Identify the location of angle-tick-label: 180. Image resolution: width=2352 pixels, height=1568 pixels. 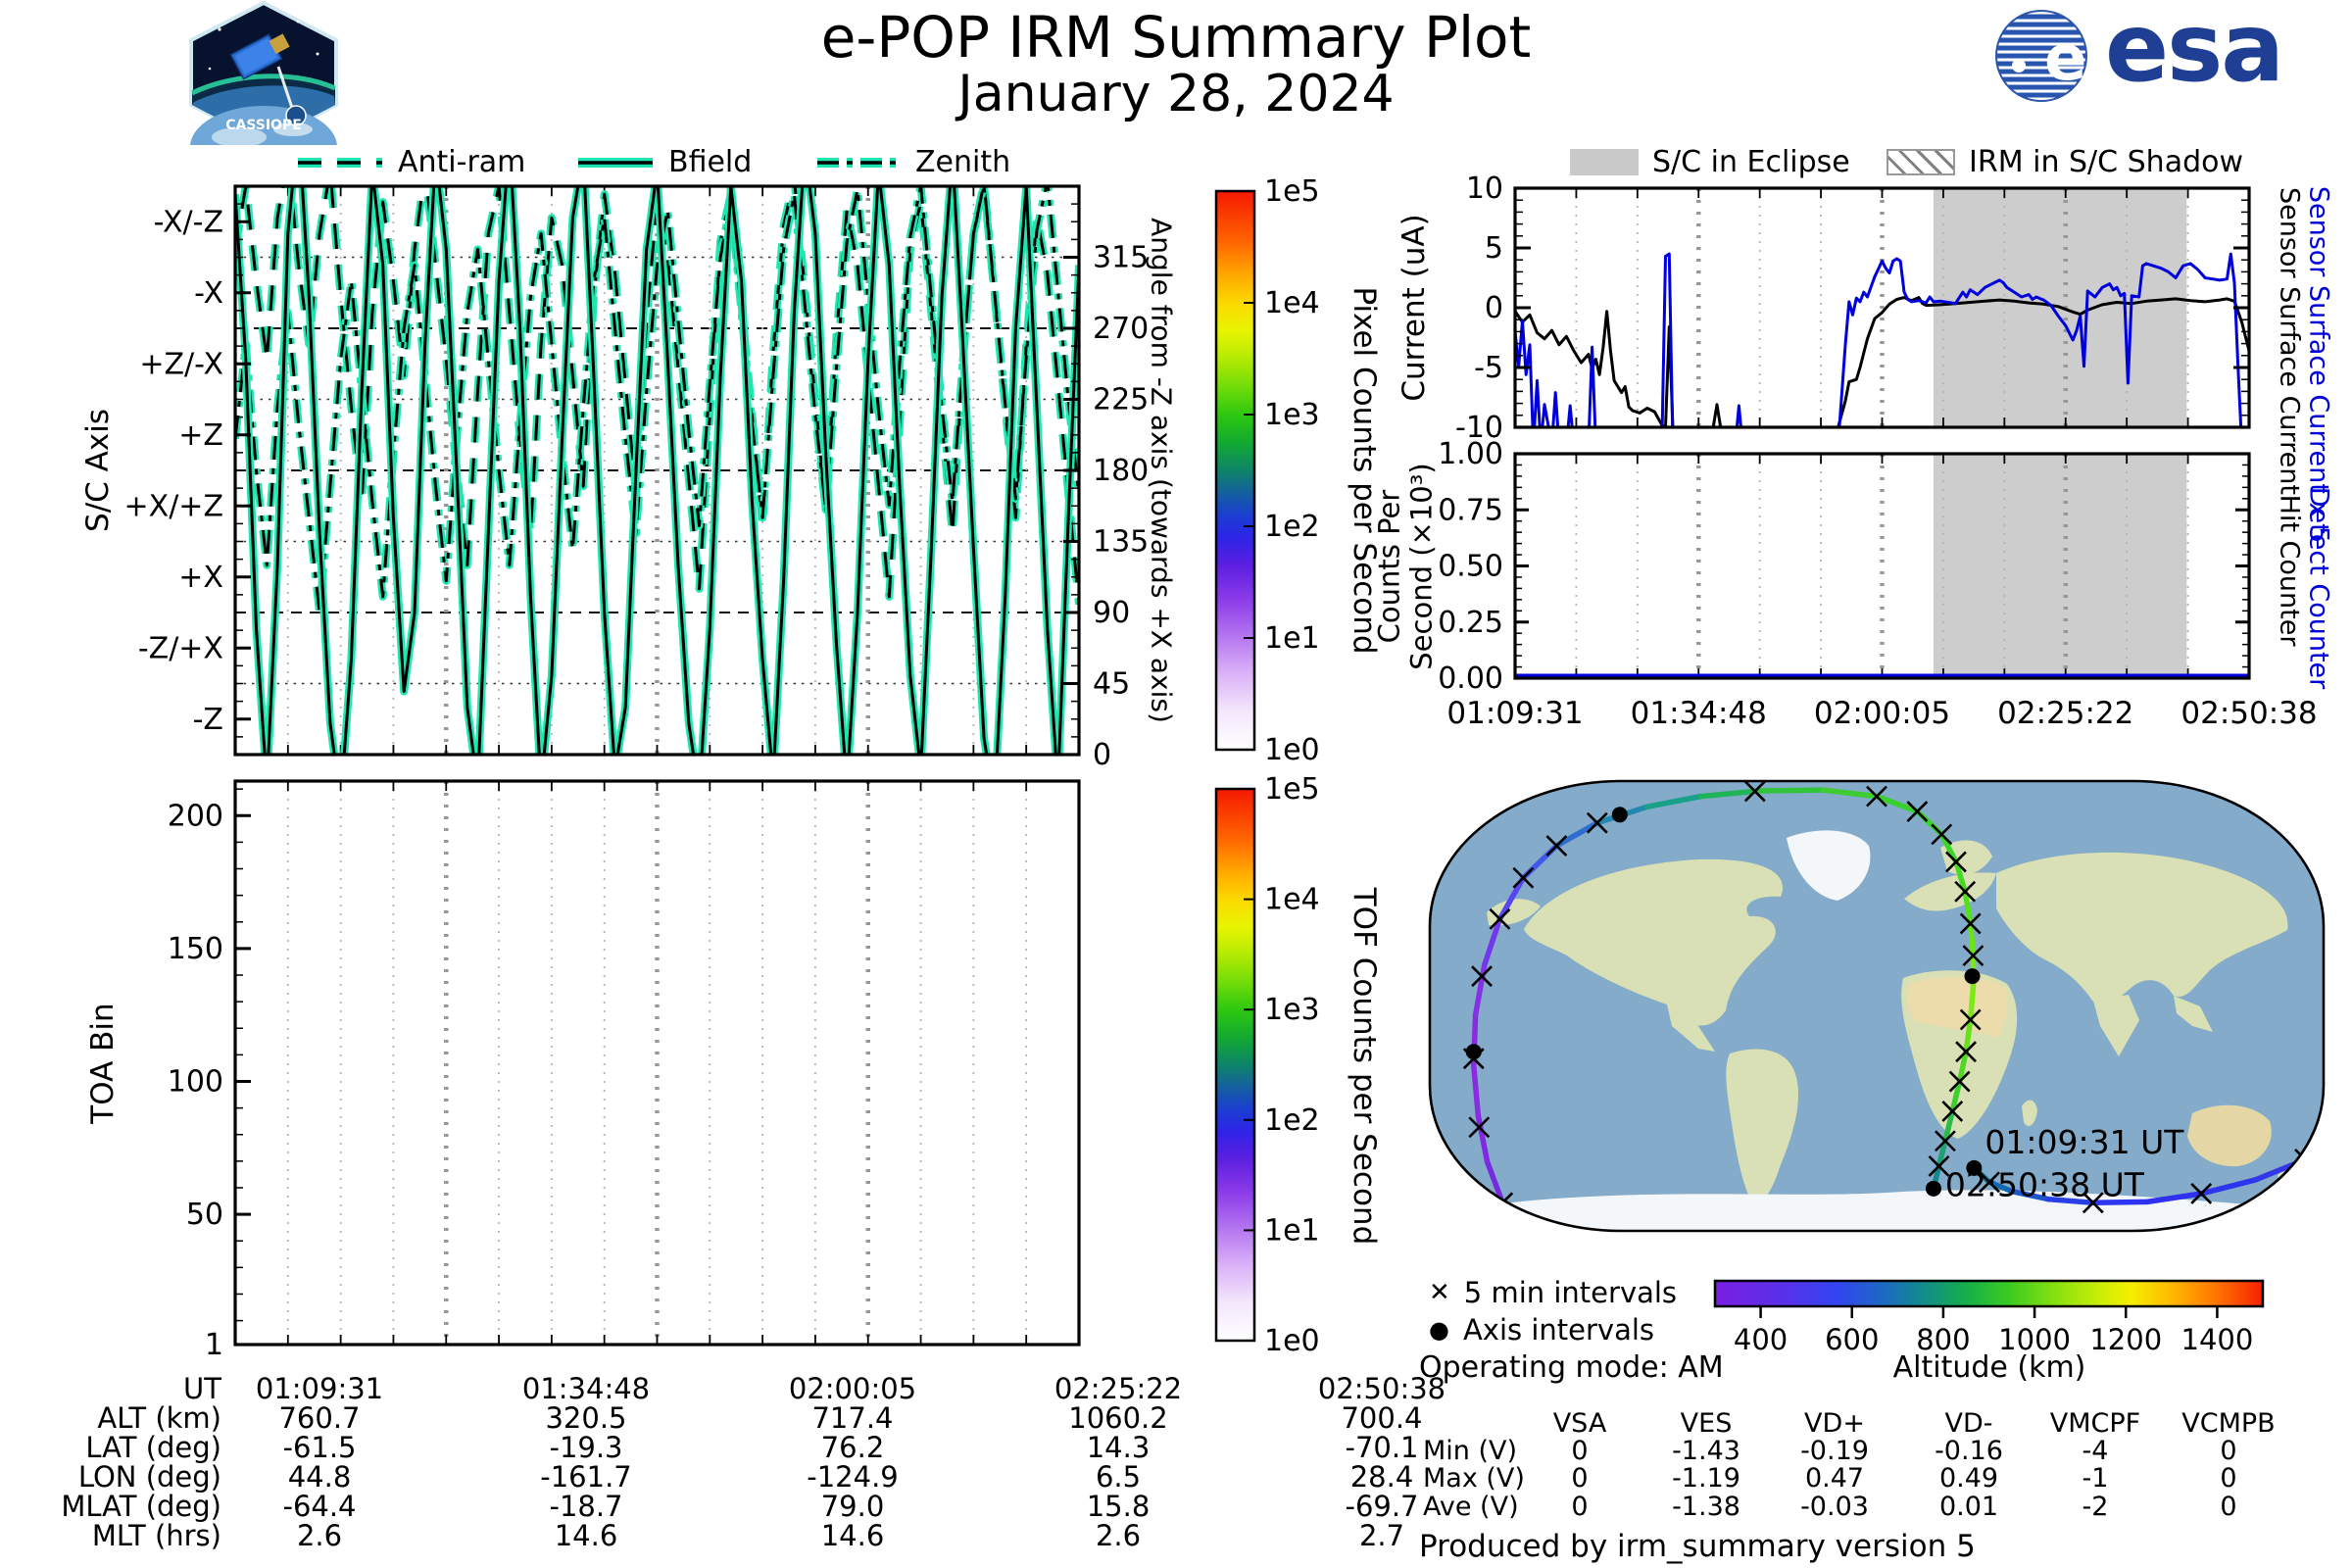
(1121, 471).